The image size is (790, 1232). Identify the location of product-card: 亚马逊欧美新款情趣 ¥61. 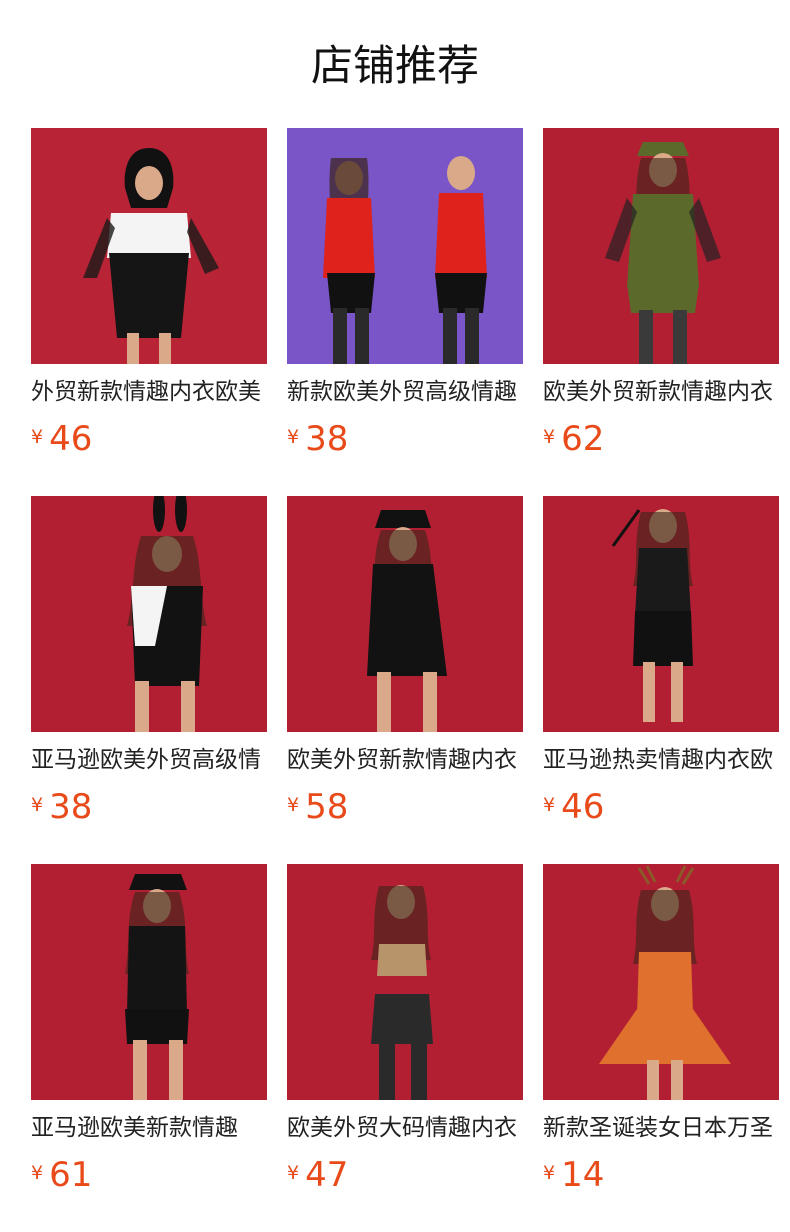
(149, 1034).